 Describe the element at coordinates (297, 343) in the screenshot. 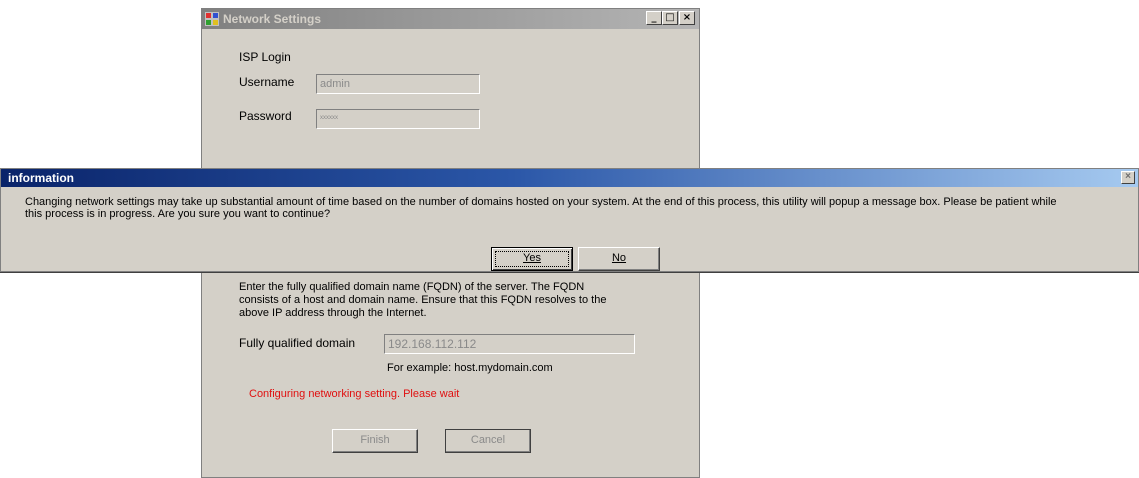

I see `fqdn-label: Fully qualified domain` at that location.